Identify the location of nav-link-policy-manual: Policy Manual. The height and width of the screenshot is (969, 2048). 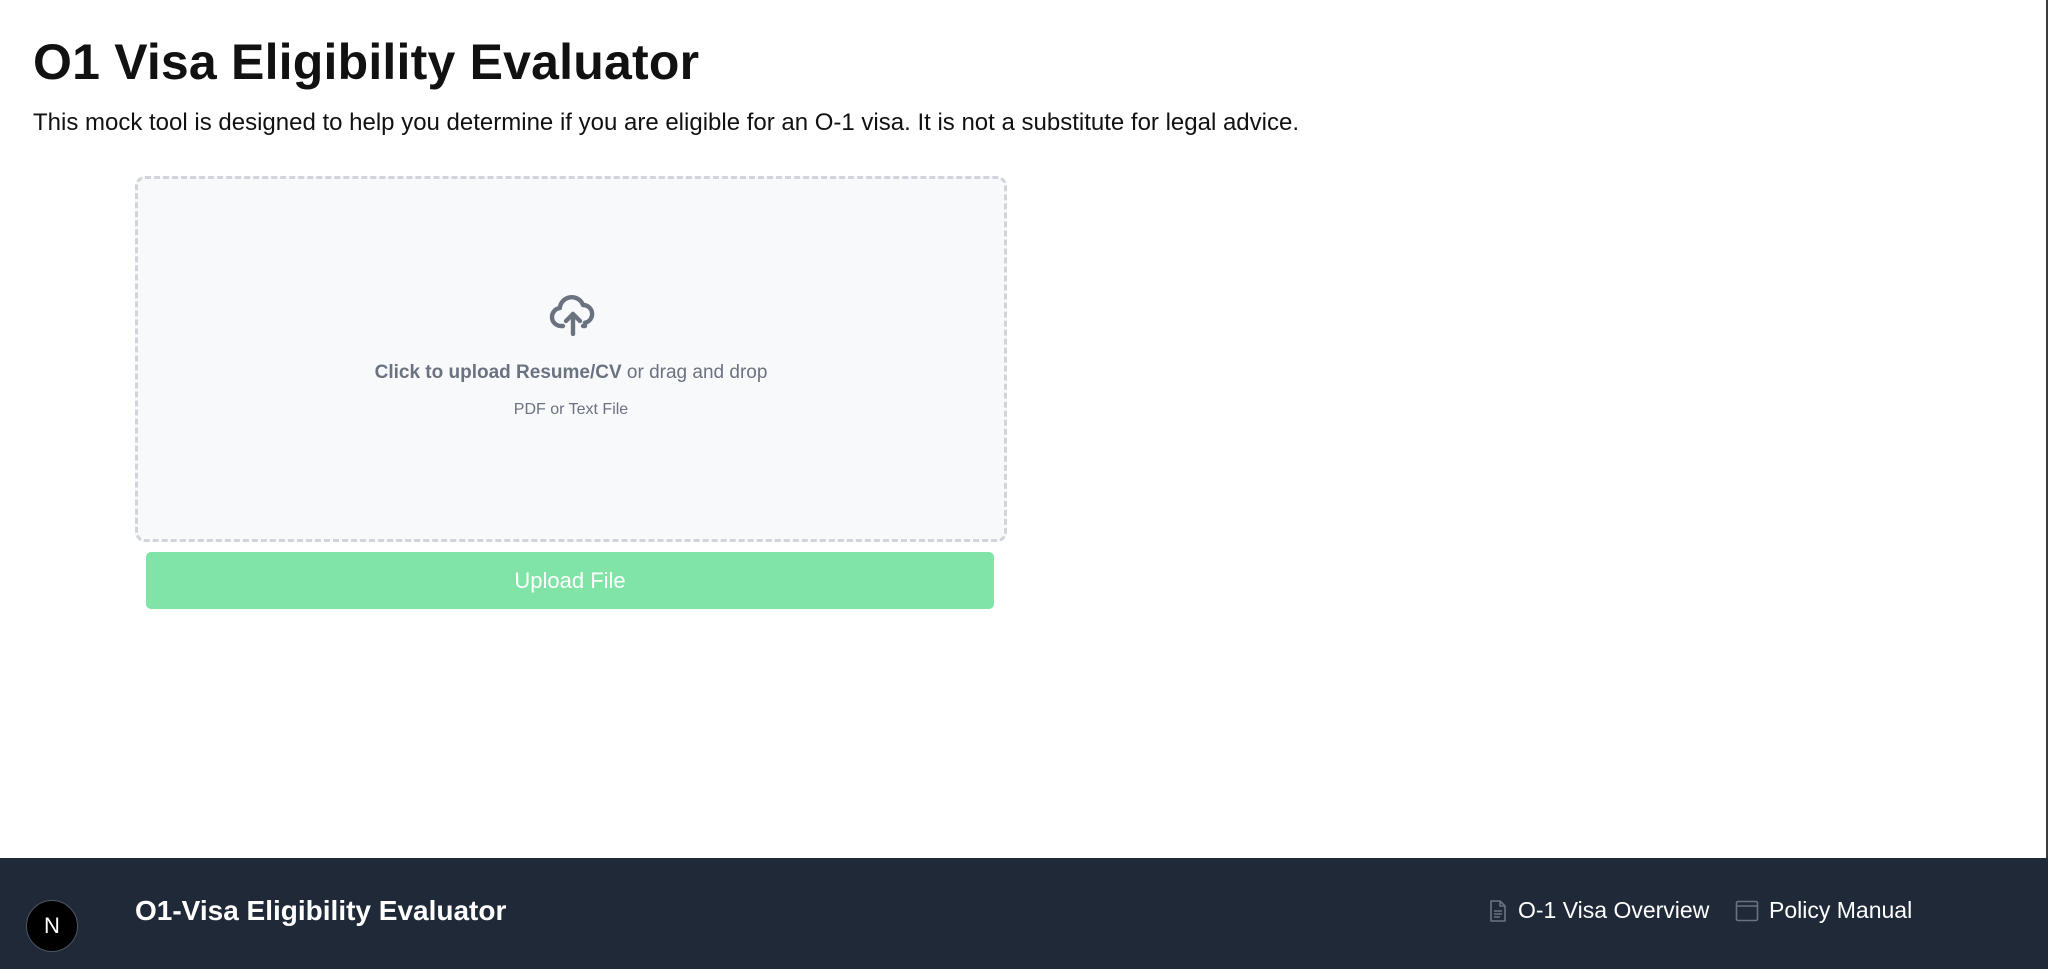
(1823, 910).